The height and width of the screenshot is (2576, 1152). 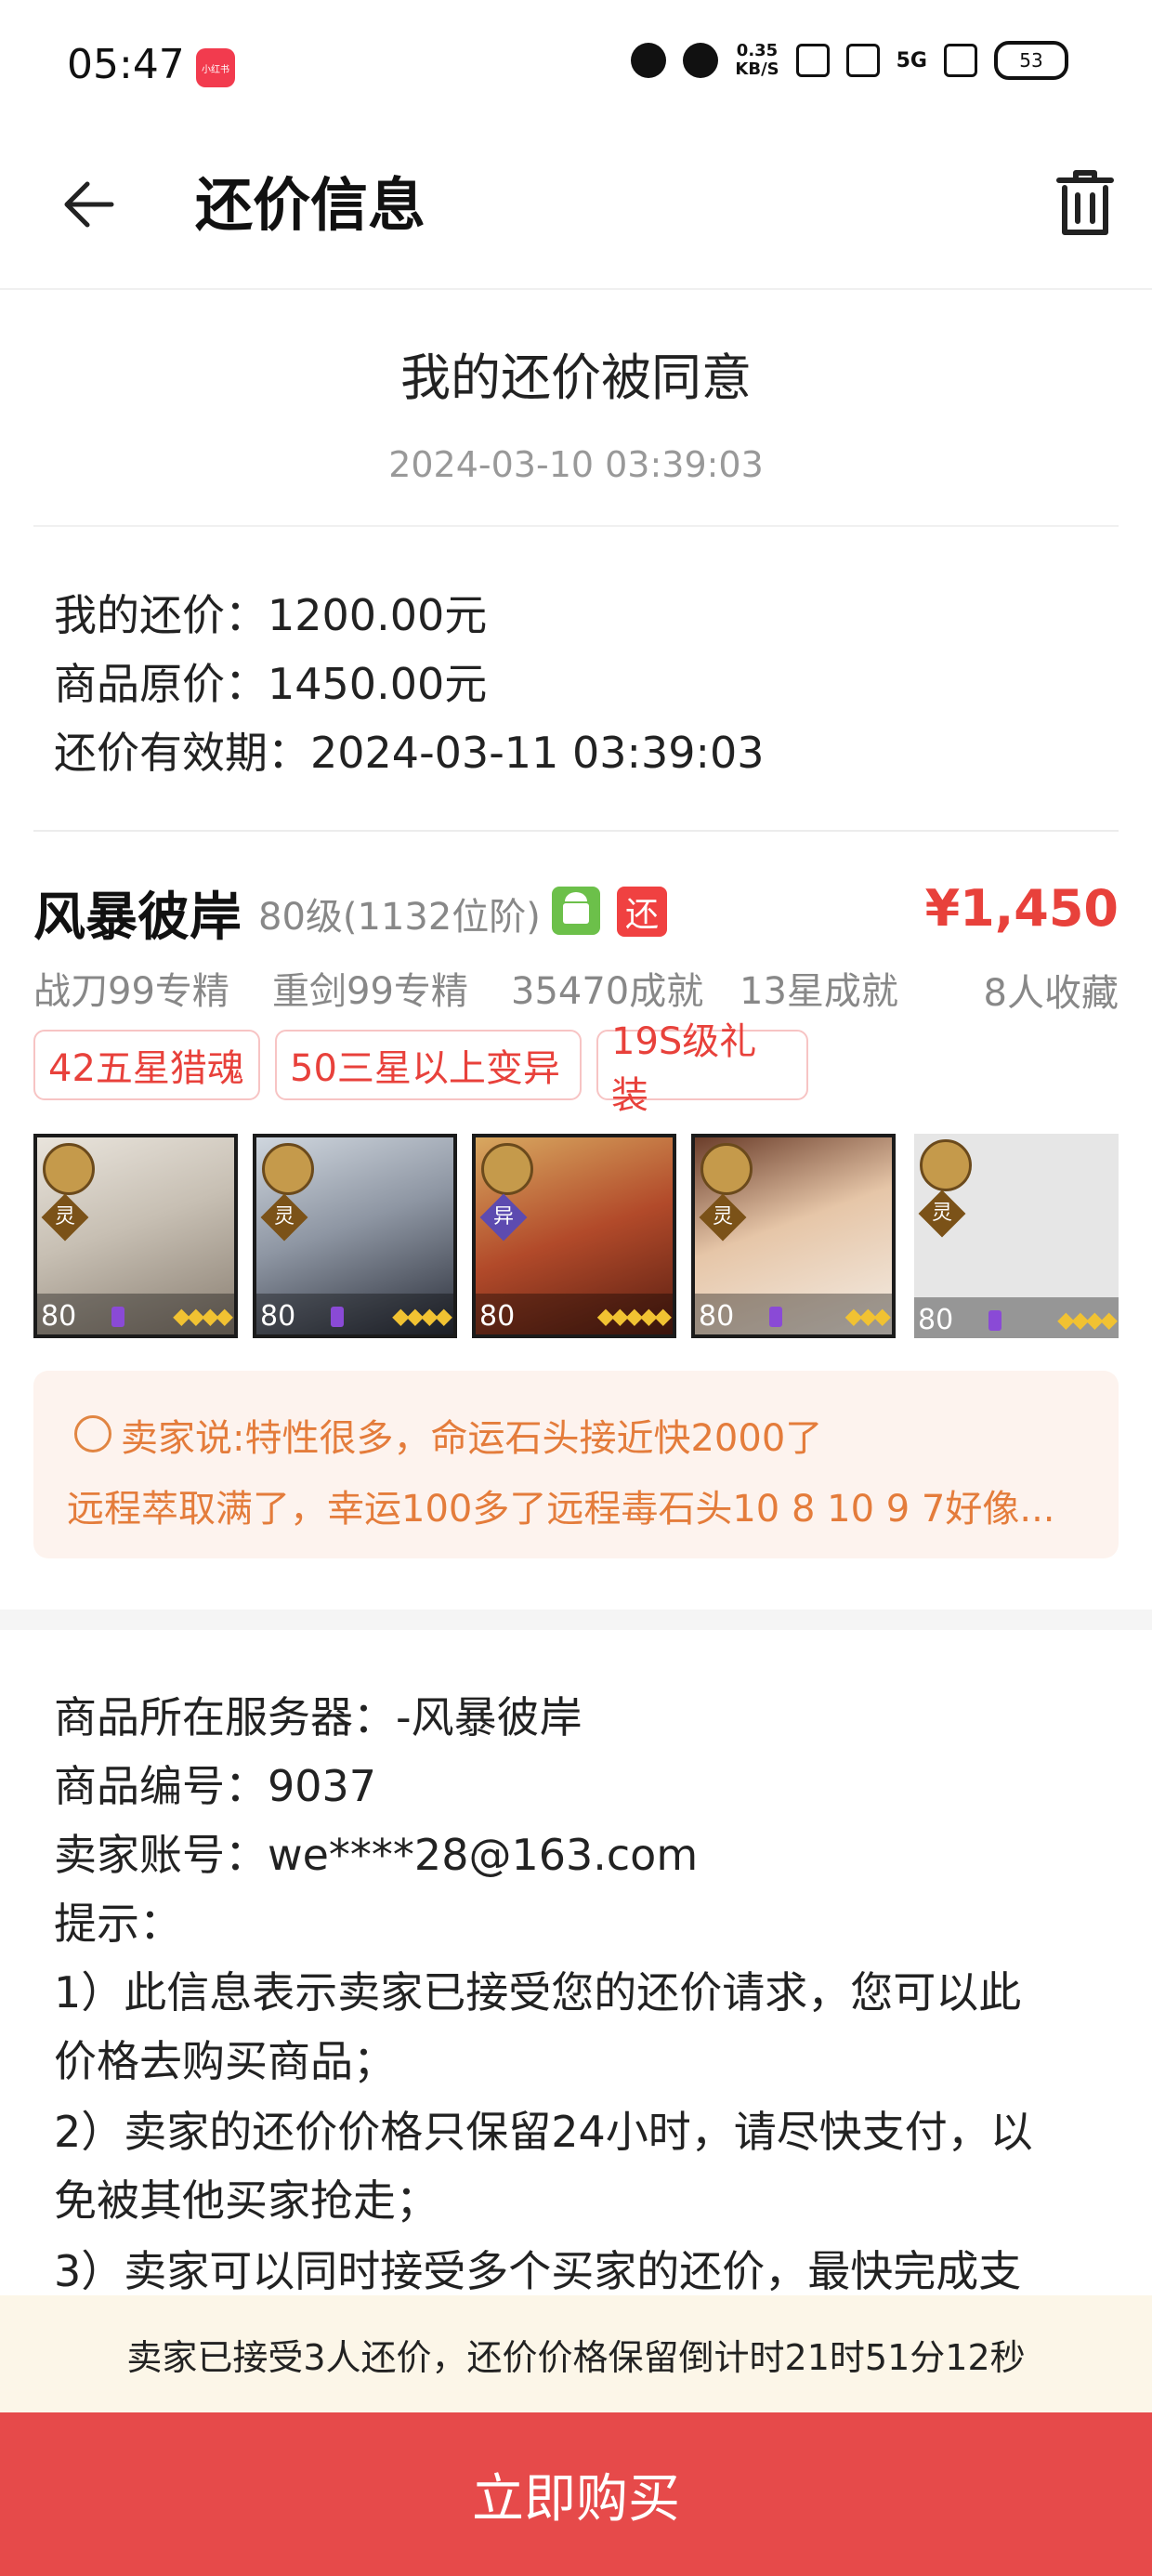 I want to click on battery-level: 53, so click(x=1031, y=60).